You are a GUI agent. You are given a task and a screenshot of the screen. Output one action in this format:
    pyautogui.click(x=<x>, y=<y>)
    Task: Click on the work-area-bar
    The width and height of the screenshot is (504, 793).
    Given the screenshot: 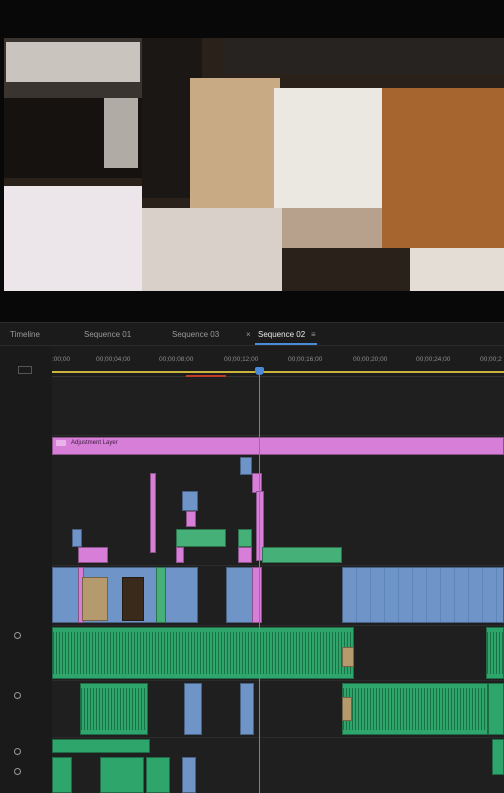 What is the action you would take?
    pyautogui.click(x=278, y=372)
    